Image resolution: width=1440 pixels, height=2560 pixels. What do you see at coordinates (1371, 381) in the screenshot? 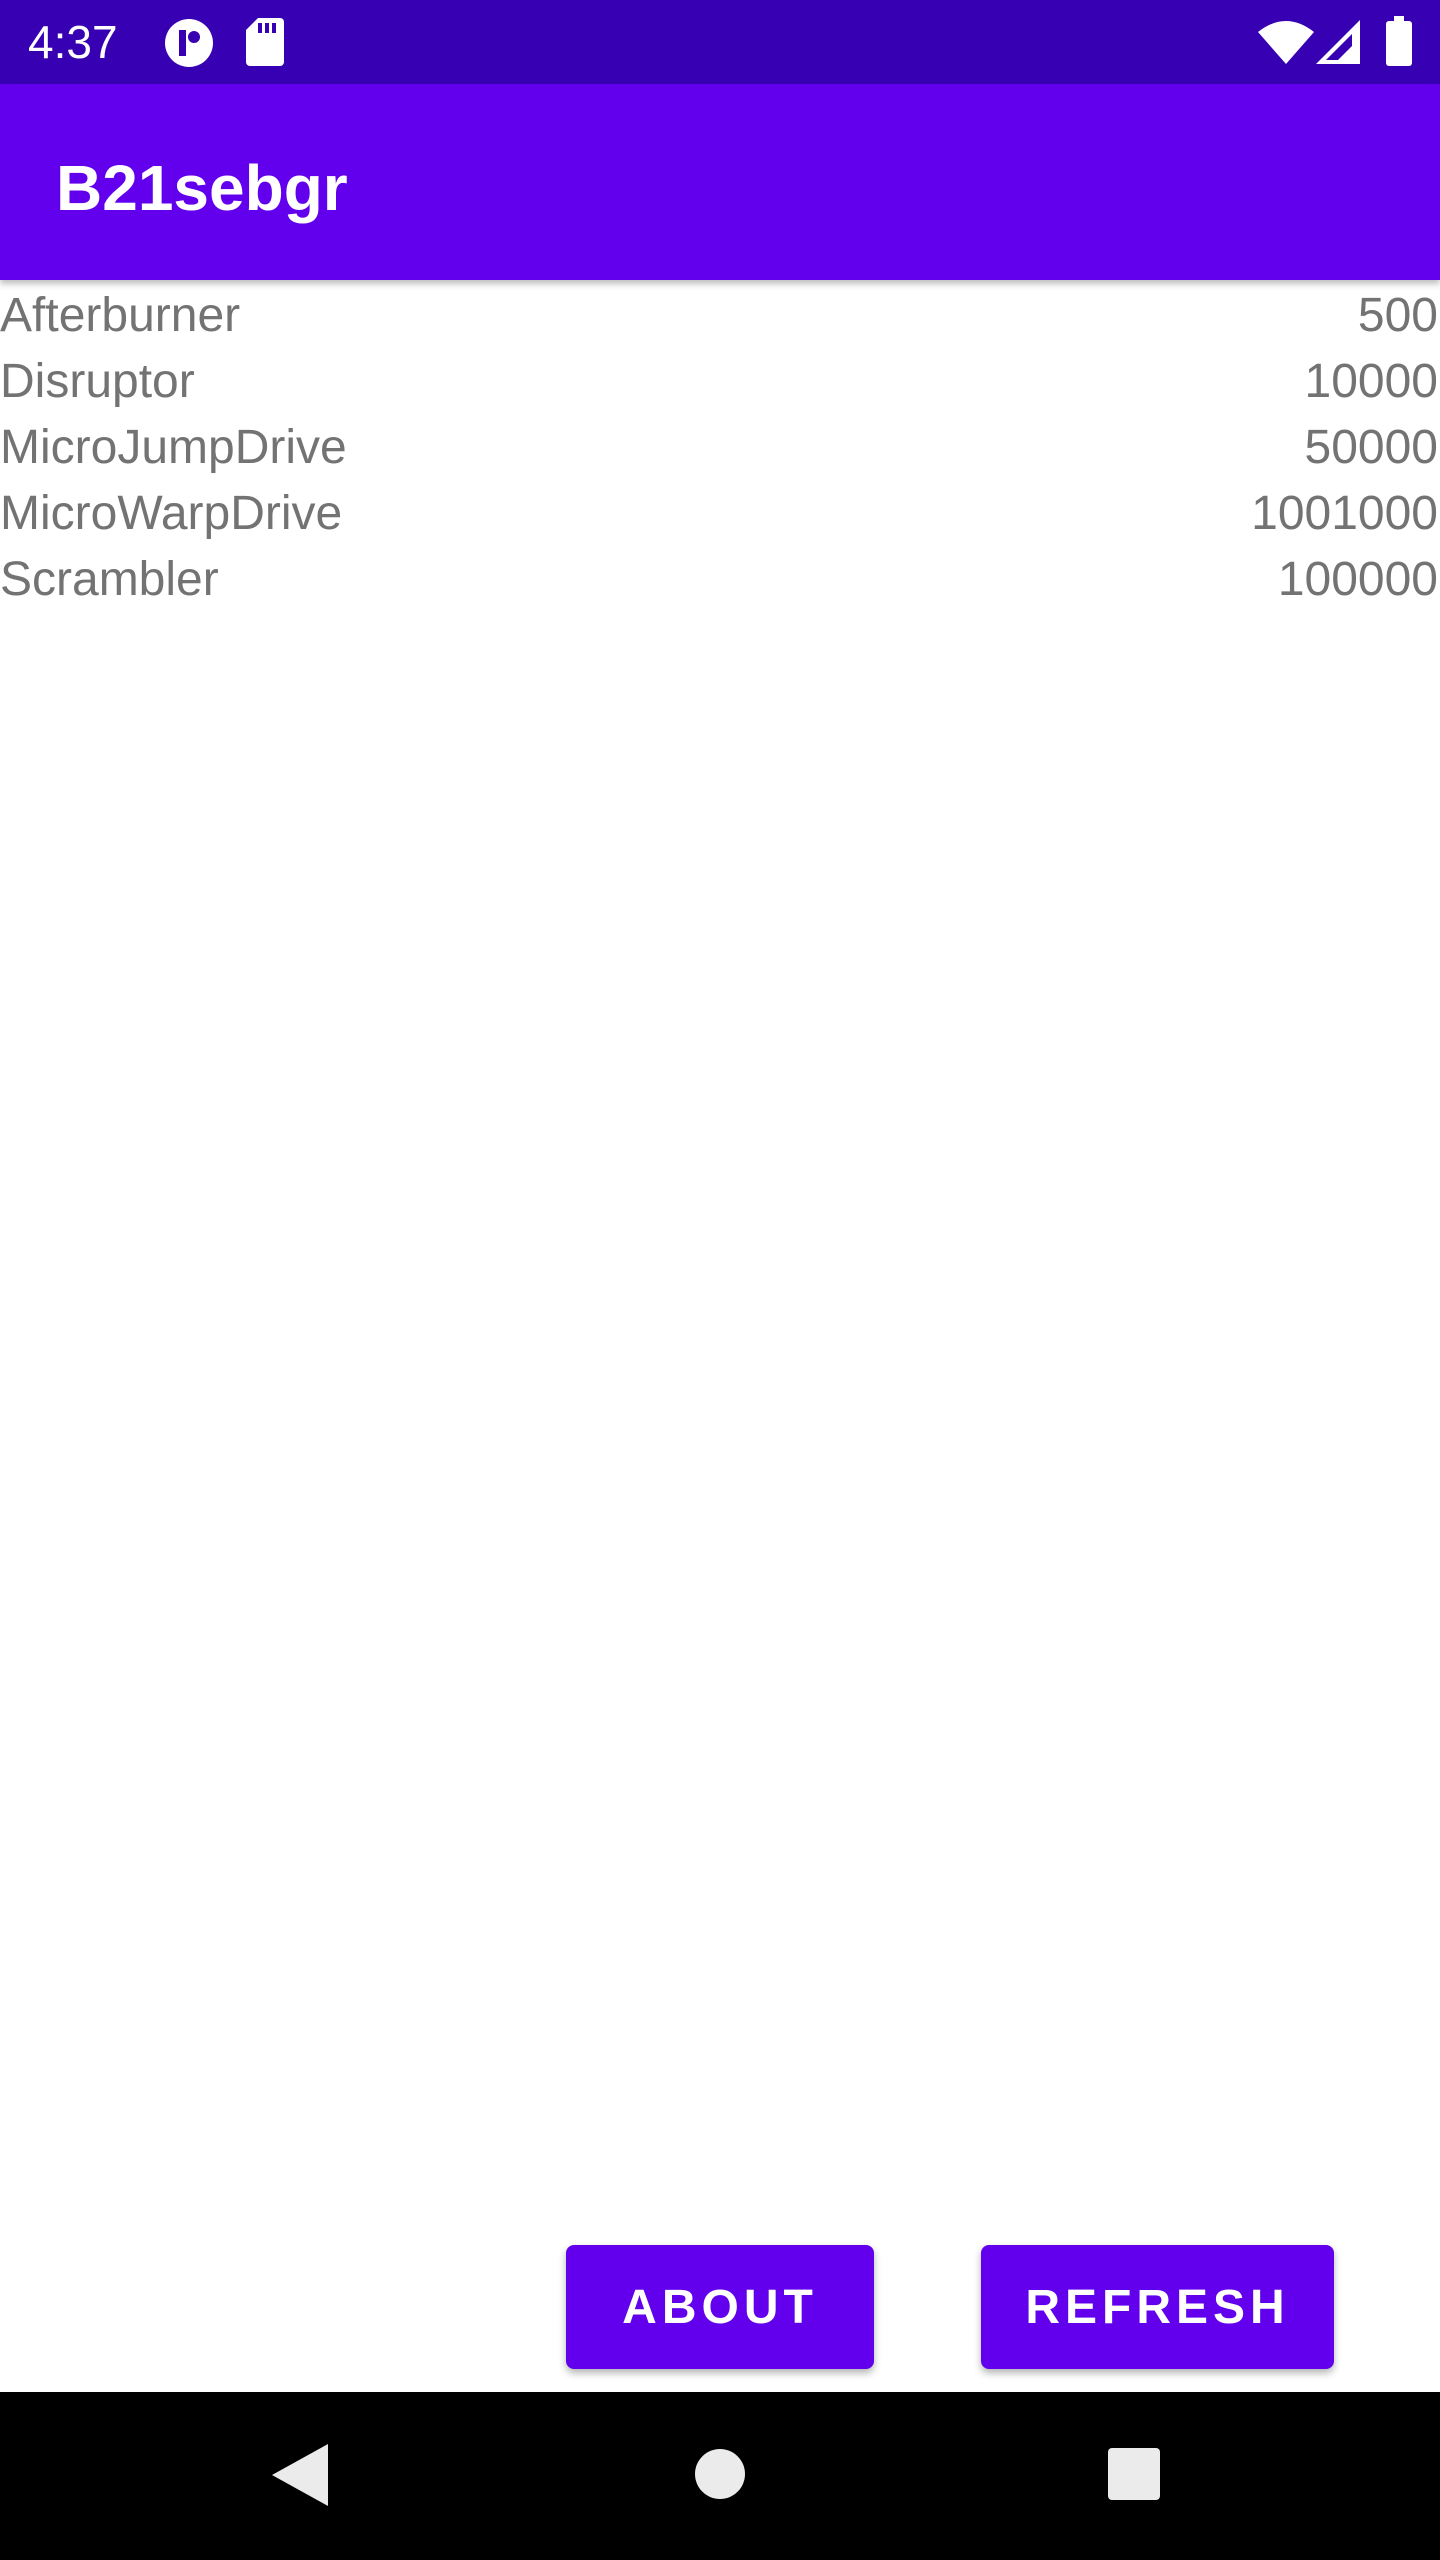
I see `item-value: 10000` at bounding box center [1371, 381].